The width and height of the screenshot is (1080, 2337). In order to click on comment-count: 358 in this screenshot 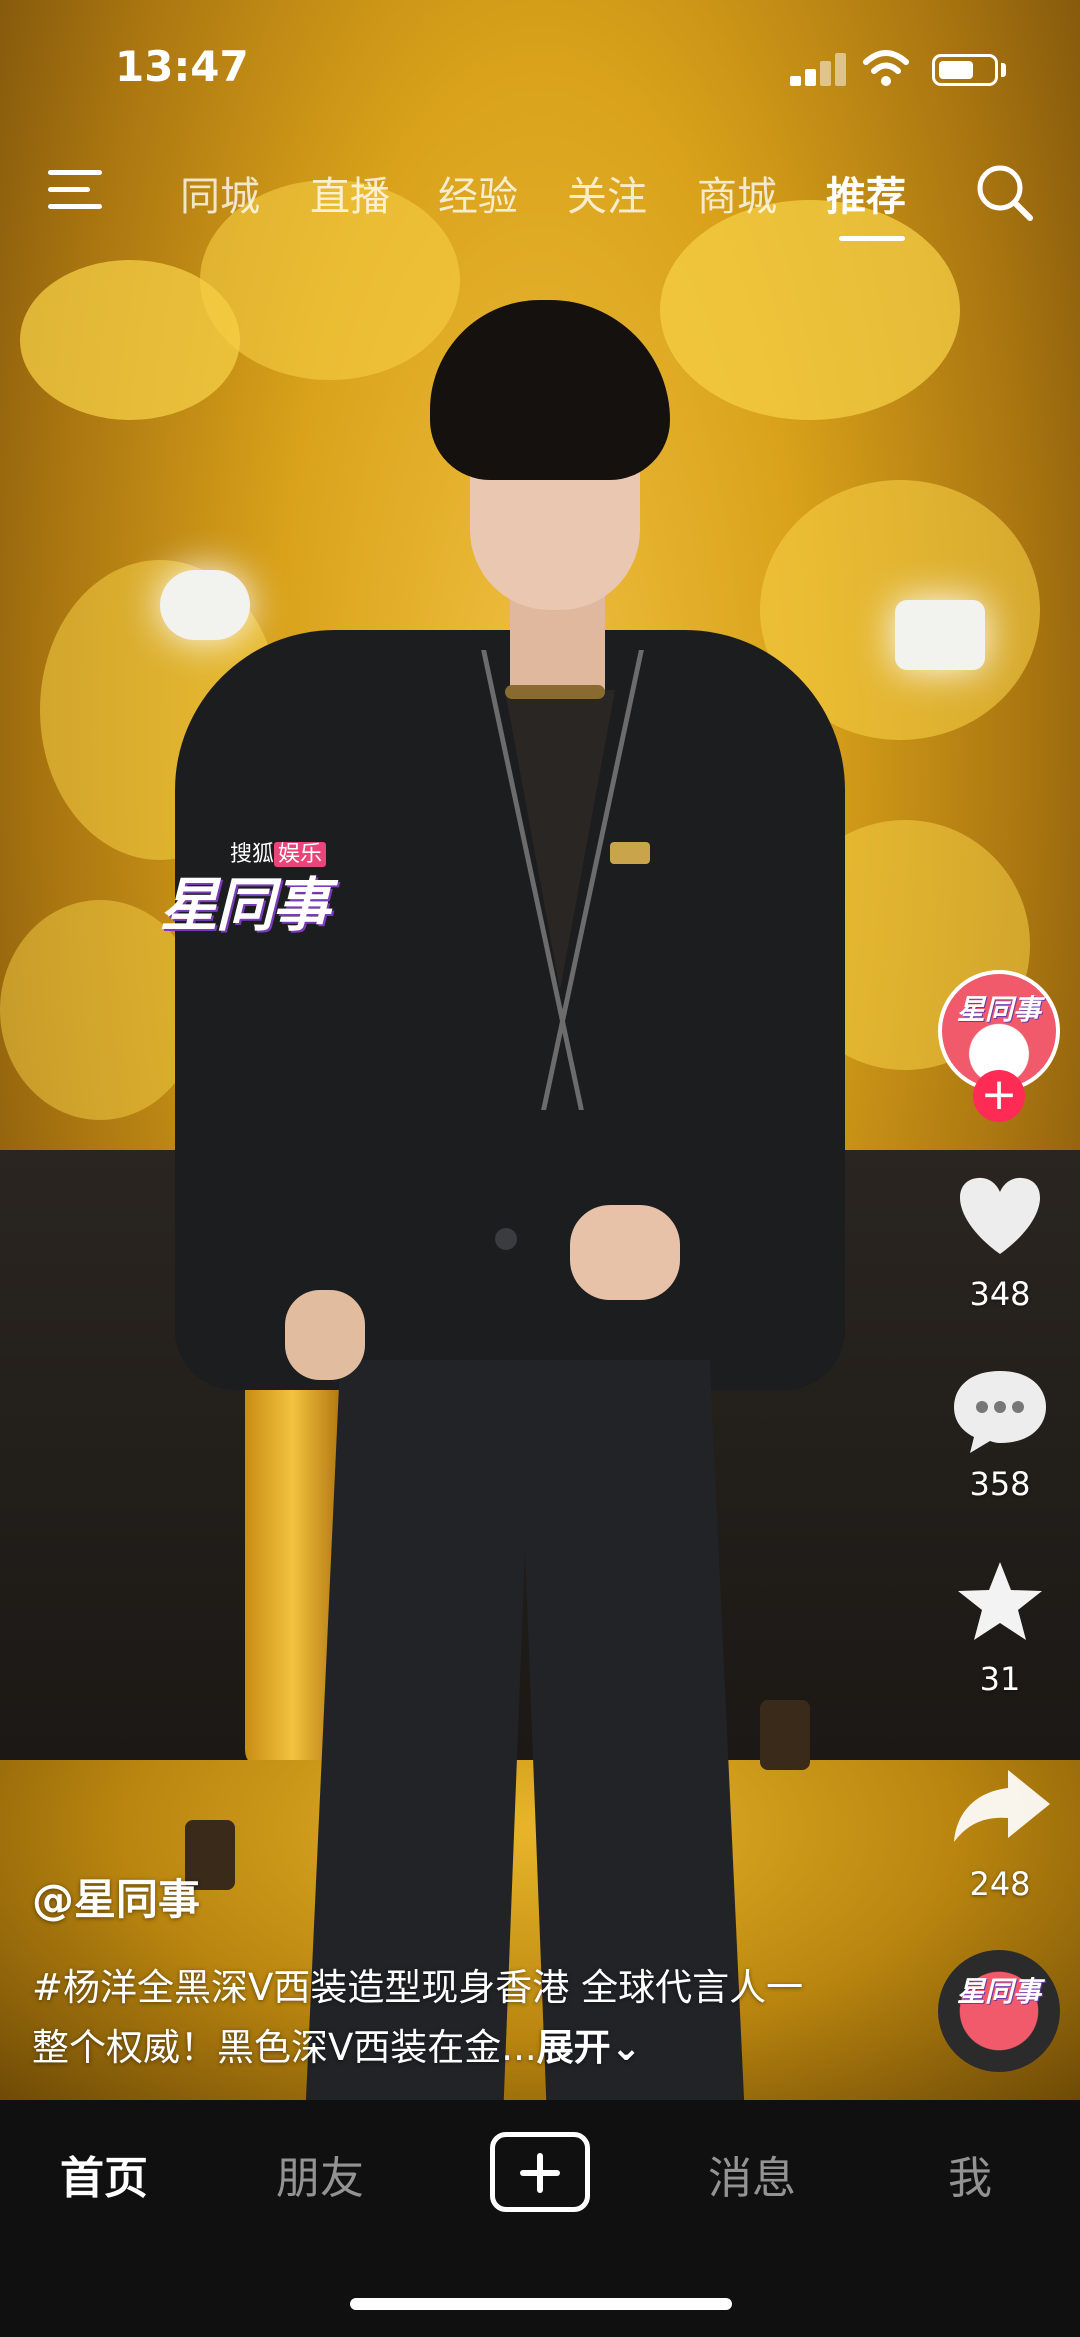, I will do `click(1000, 1484)`.